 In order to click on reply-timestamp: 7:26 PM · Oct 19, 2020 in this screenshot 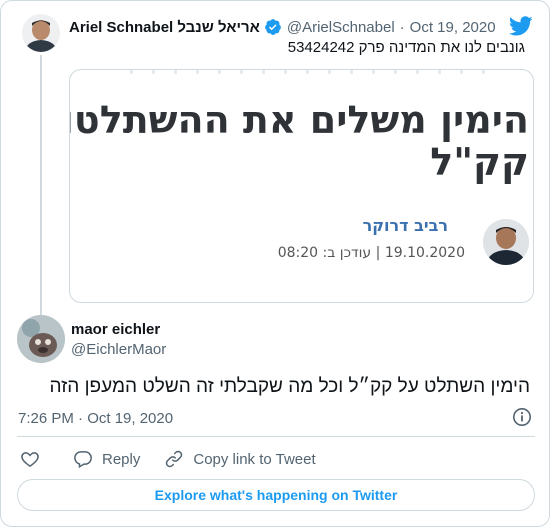, I will do `click(95, 418)`.